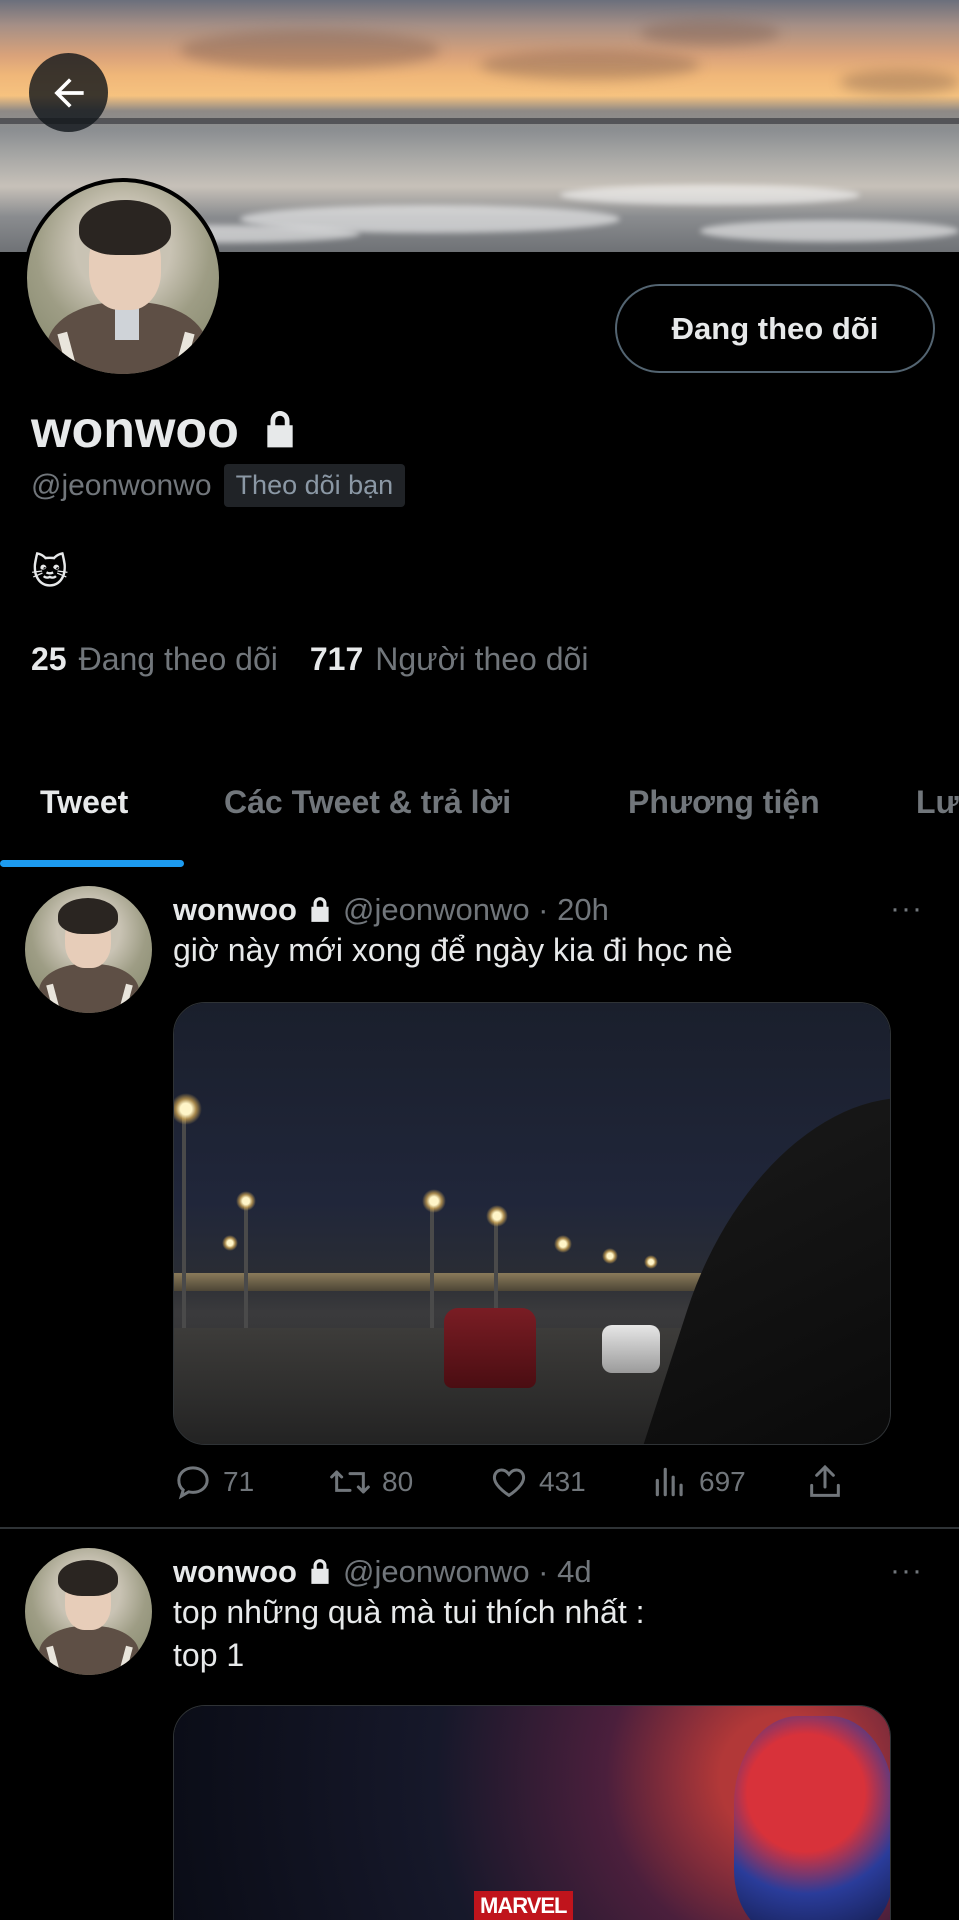 This screenshot has width=959, height=1920. Describe the element at coordinates (409, 1612) in the screenshot. I see `tweet-text-line: top những quà mà tui thích nhất :` at that location.